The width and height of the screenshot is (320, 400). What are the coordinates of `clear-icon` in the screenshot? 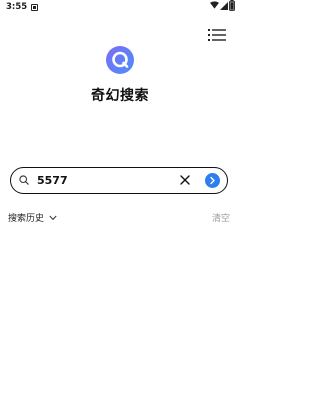 It's located at (185, 180).